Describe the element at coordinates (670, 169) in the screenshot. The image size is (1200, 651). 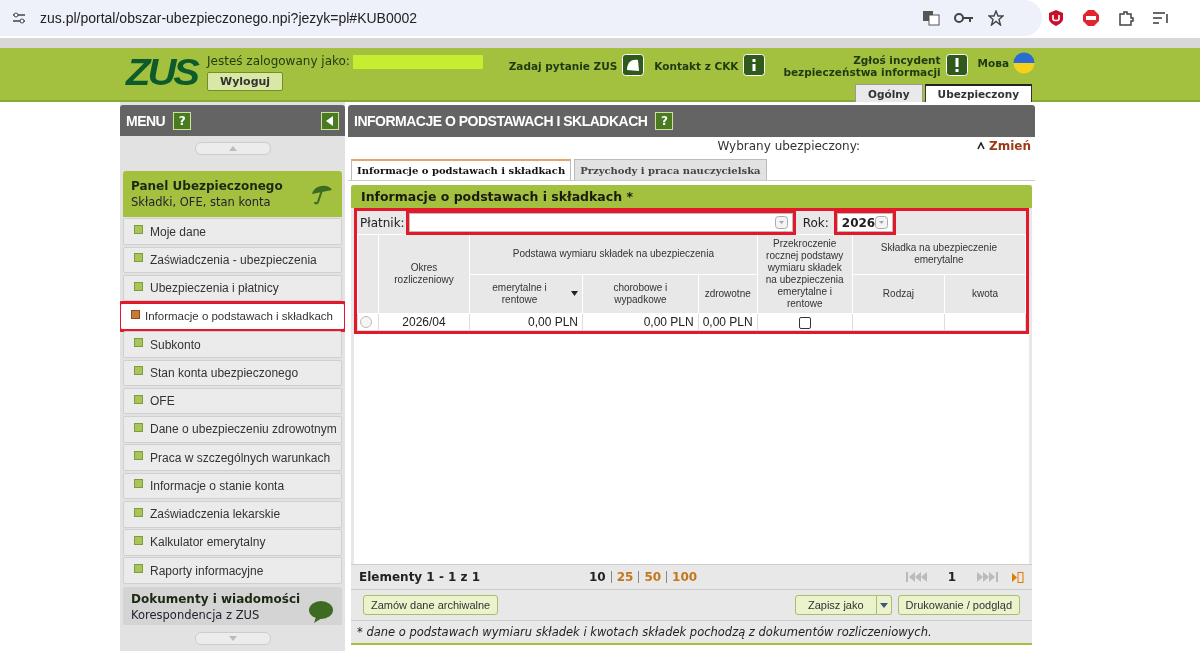
I see `tab: Przychody i praca nauczycielska` at that location.